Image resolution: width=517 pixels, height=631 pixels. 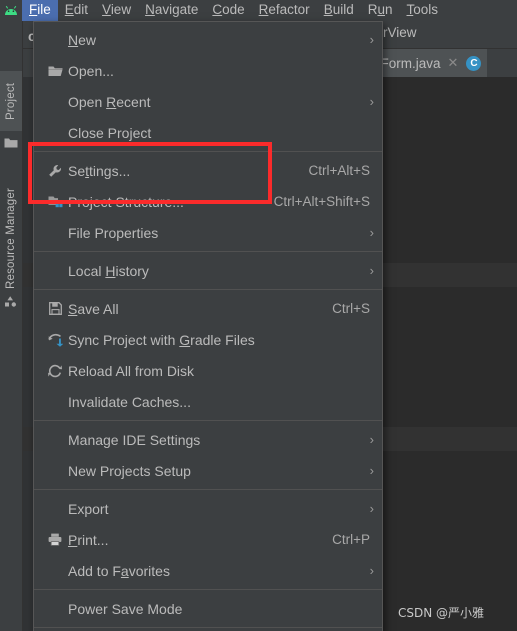 I want to click on menubar-build-rest: uild, so click(x=343, y=9).